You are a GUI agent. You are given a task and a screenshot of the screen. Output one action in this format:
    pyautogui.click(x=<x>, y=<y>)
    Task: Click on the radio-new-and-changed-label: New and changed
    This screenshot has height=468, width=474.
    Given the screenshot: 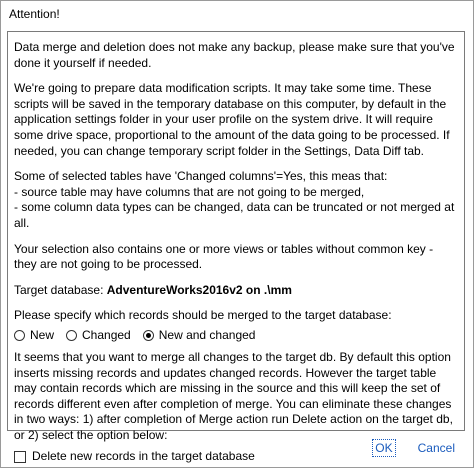 What is the action you would take?
    pyautogui.click(x=207, y=335)
    